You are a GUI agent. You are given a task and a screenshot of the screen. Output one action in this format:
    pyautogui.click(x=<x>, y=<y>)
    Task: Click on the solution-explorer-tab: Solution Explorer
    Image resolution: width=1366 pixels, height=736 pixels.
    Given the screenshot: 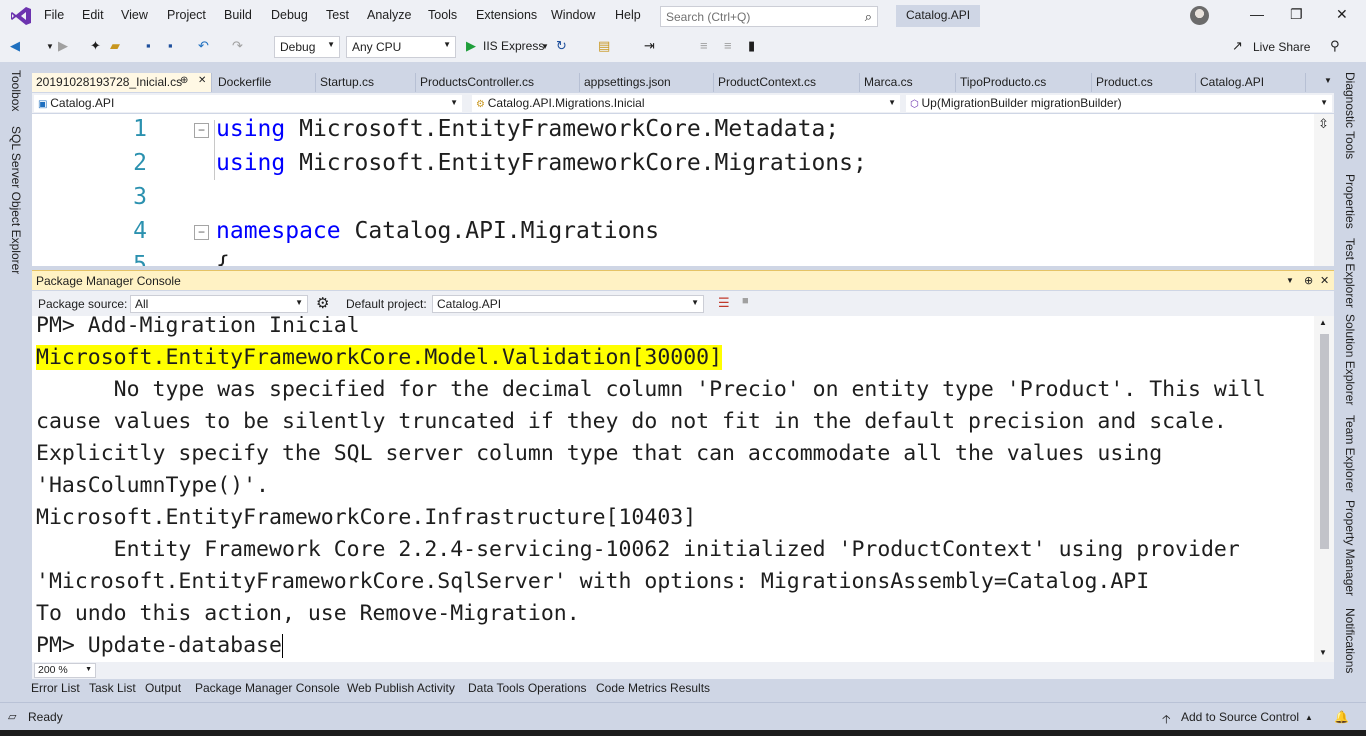 What is the action you would take?
    pyautogui.click(x=1350, y=359)
    